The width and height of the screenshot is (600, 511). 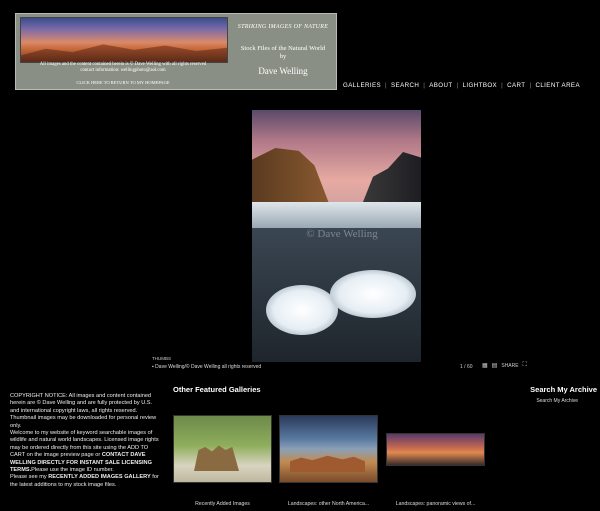 What do you see at coordinates (495, 365) in the screenshot?
I see `list-icon: ▤` at bounding box center [495, 365].